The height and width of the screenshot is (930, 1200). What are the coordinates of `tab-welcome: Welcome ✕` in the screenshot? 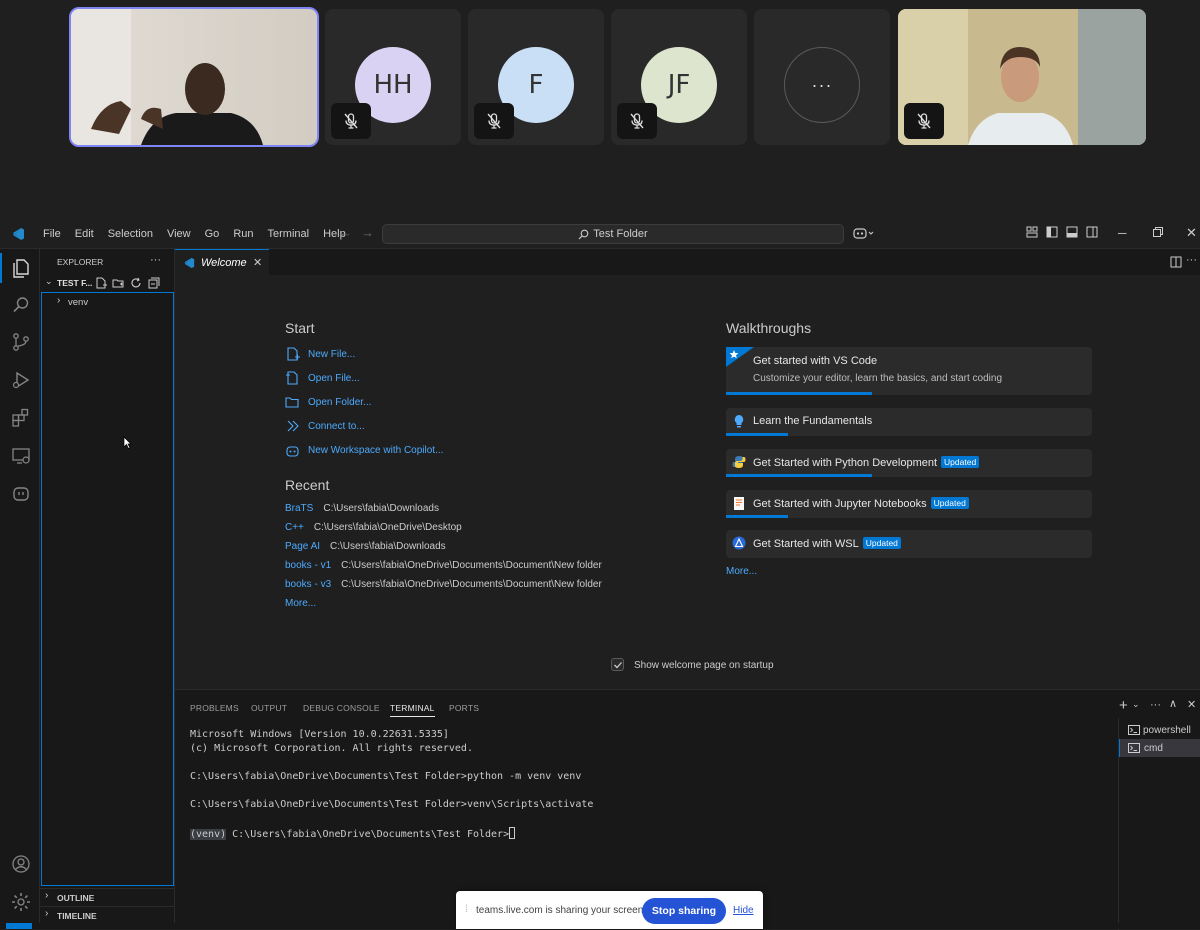 It's located at (222, 262).